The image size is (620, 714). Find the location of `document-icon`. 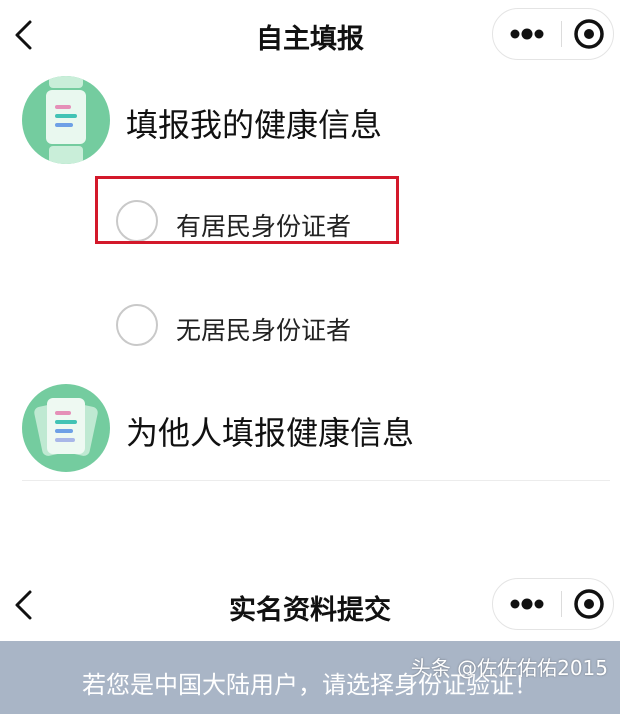

document-icon is located at coordinates (66, 120).